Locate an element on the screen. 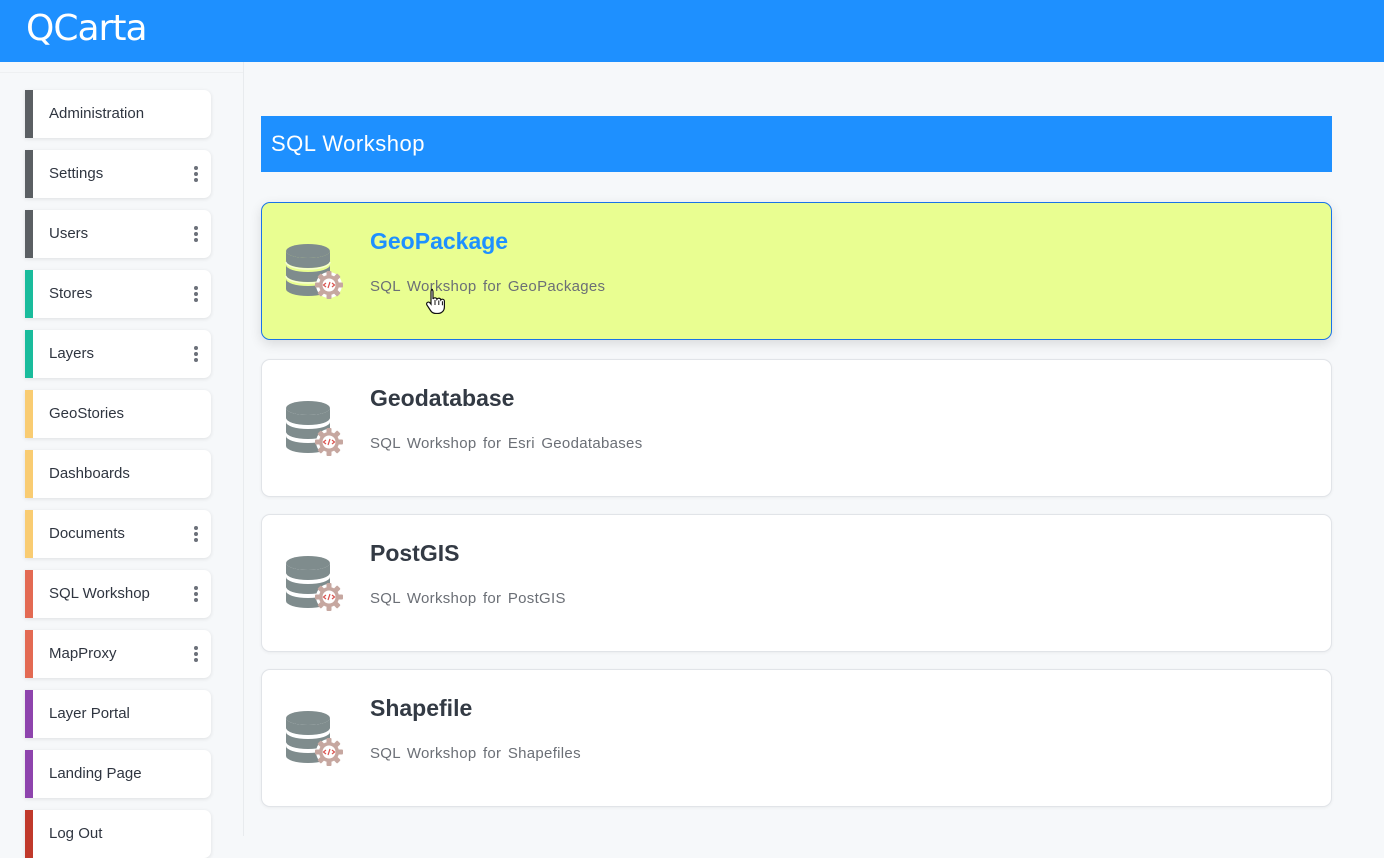 The height and width of the screenshot is (858, 1384). sidebar-item-documents: Documents is located at coordinates (118, 534).